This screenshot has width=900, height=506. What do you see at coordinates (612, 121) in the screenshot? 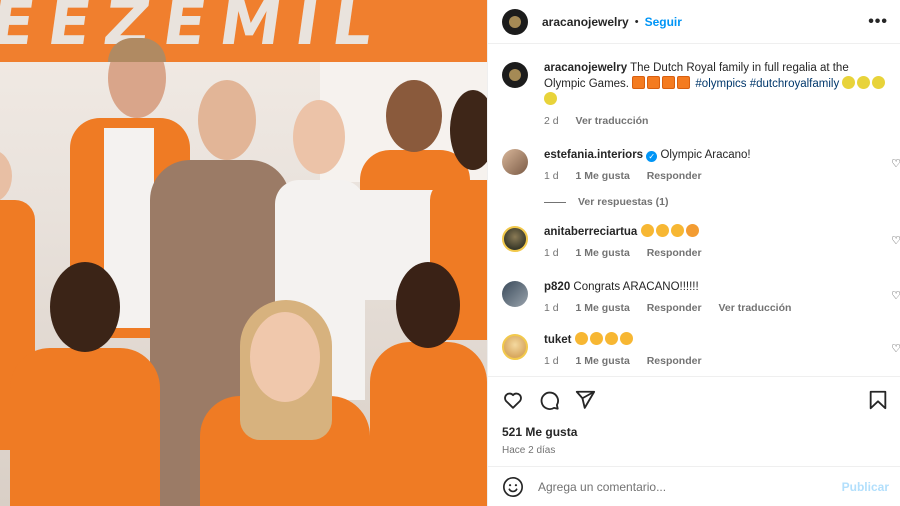
I see `caption-translate-link: Ver traducción` at bounding box center [612, 121].